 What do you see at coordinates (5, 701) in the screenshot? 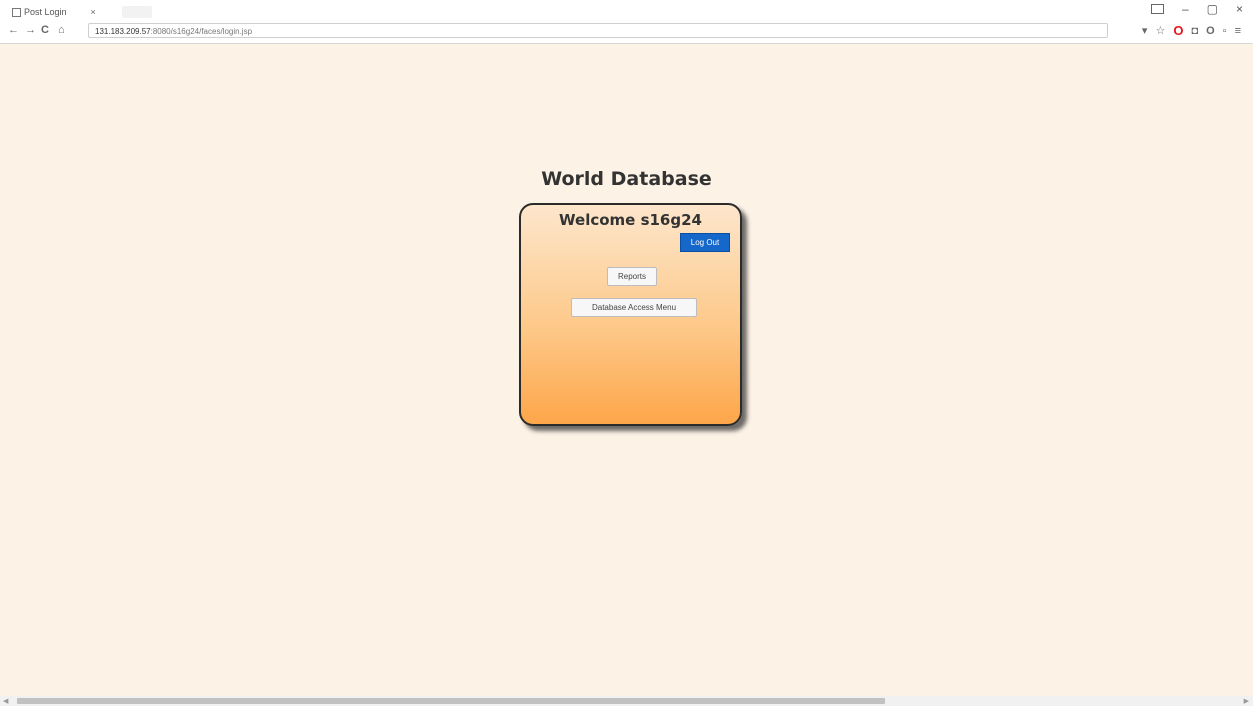
I see `scroll-left-icon: ◀` at bounding box center [5, 701].